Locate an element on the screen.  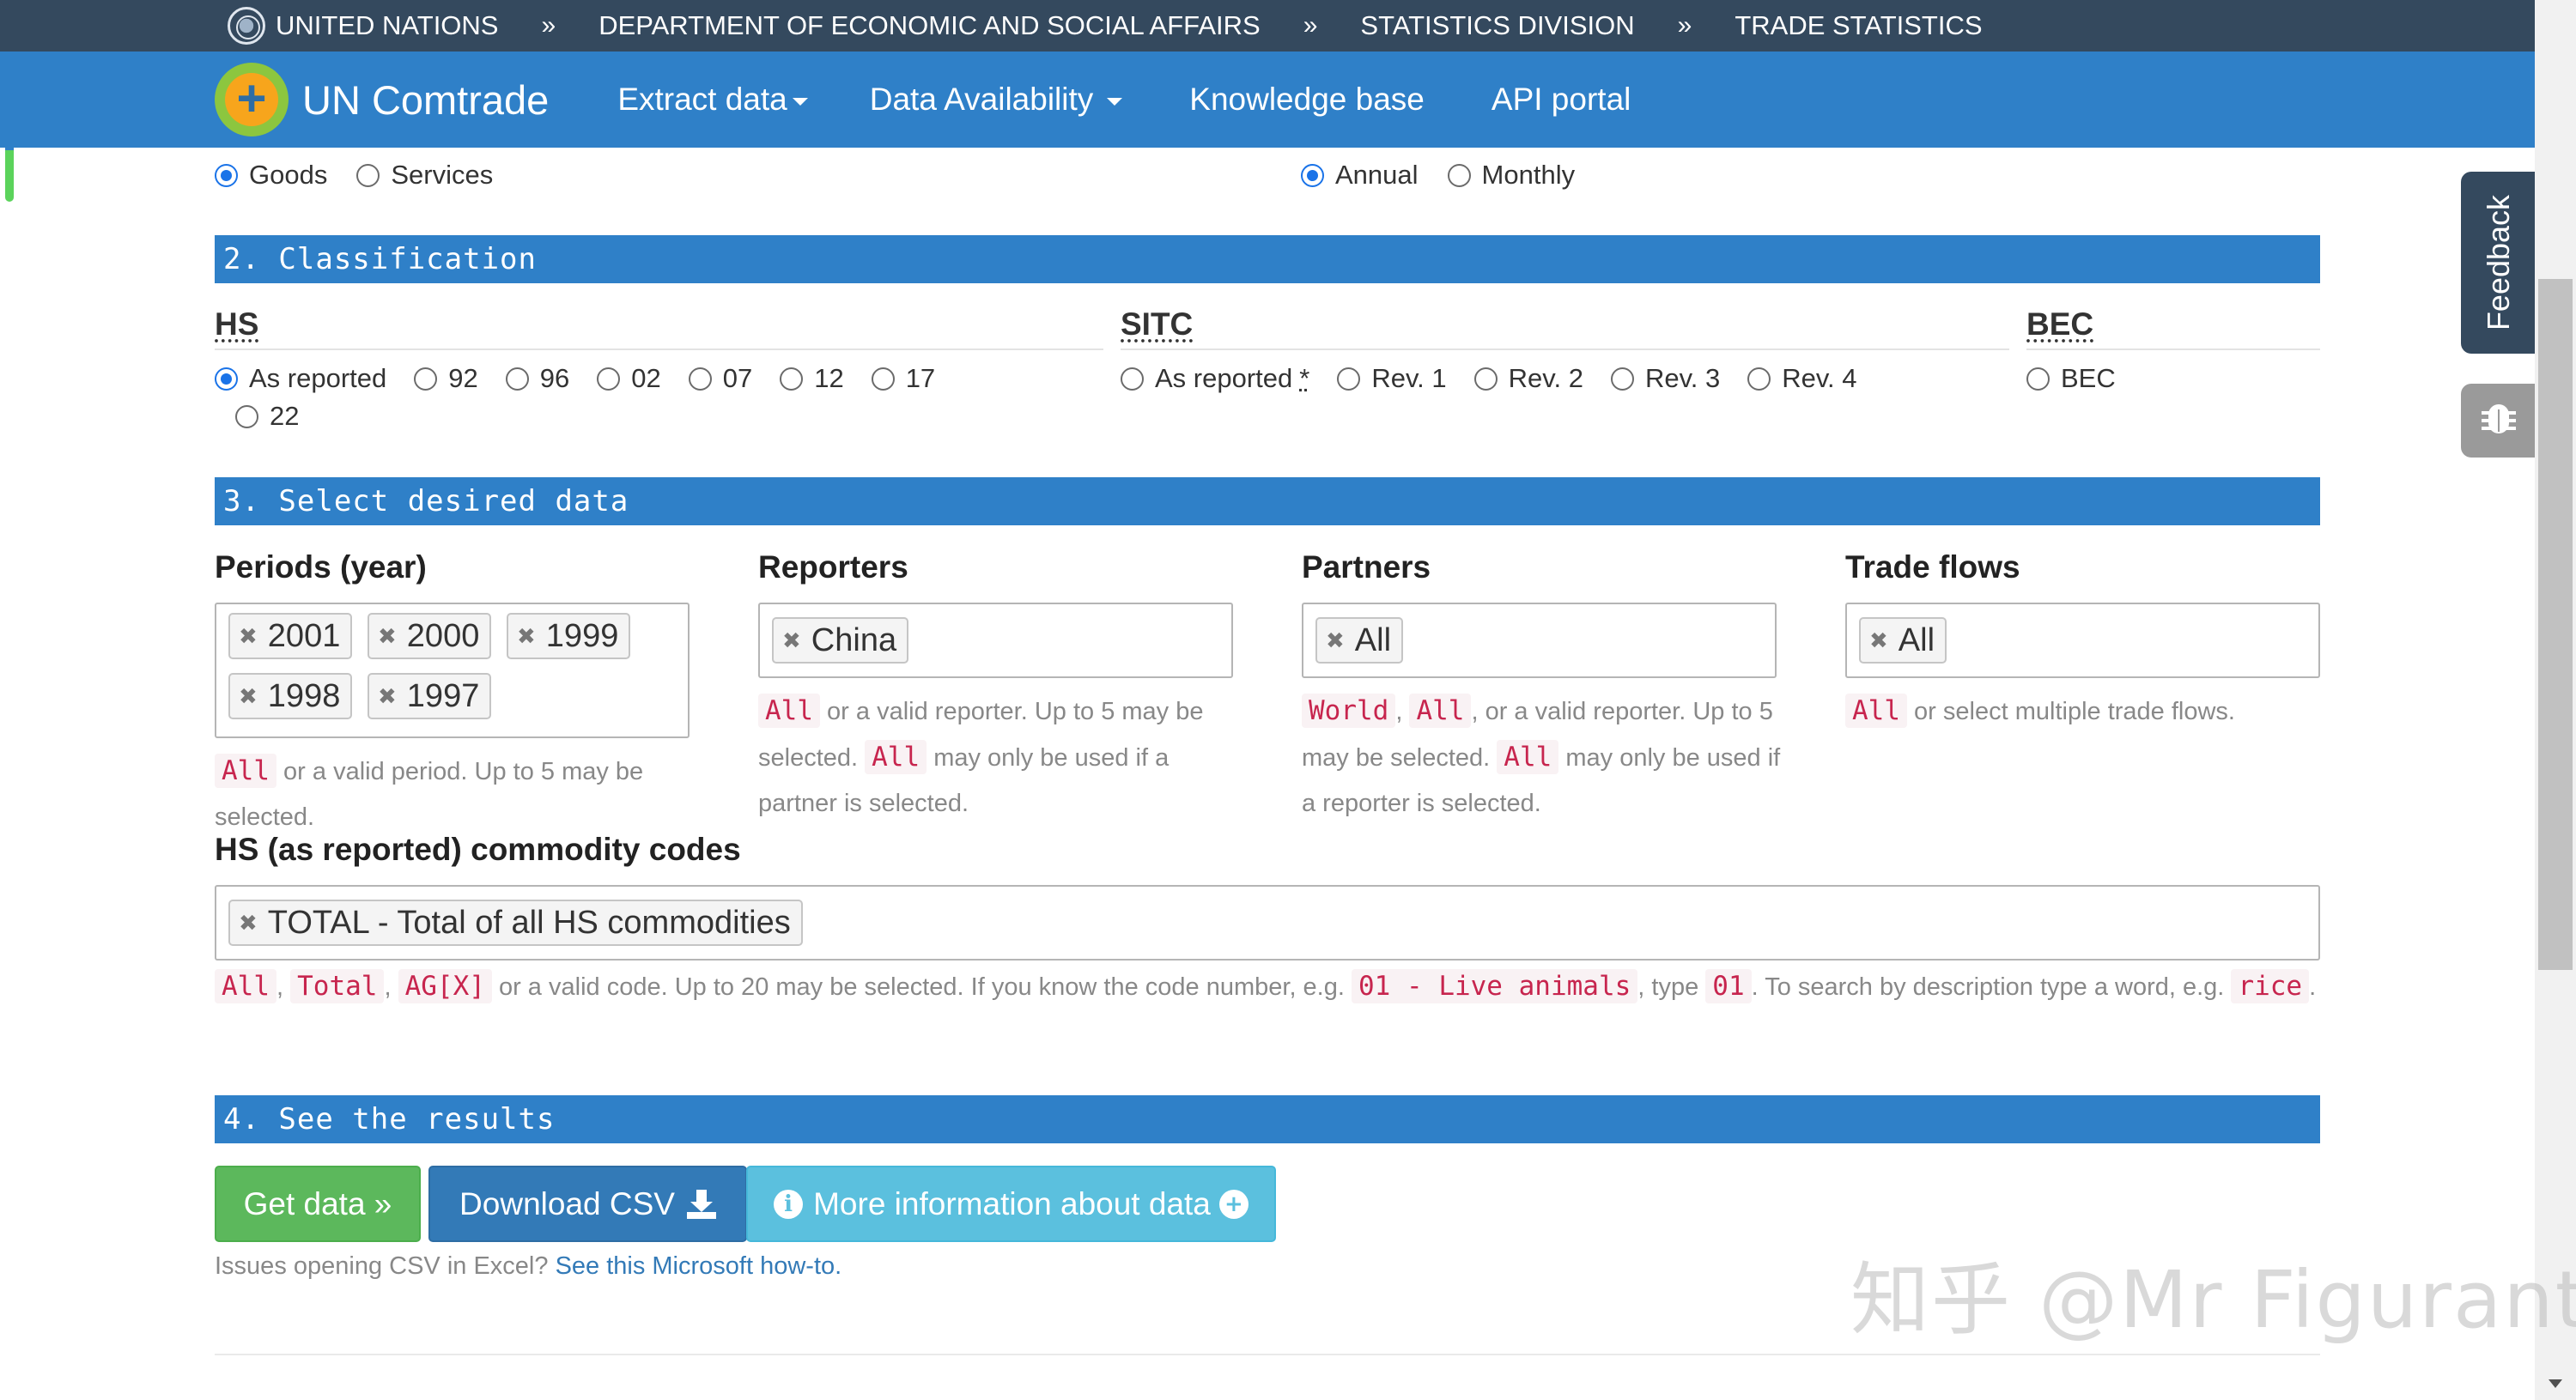
sitc-asterisk-note: * is located at coordinates (1304, 378).